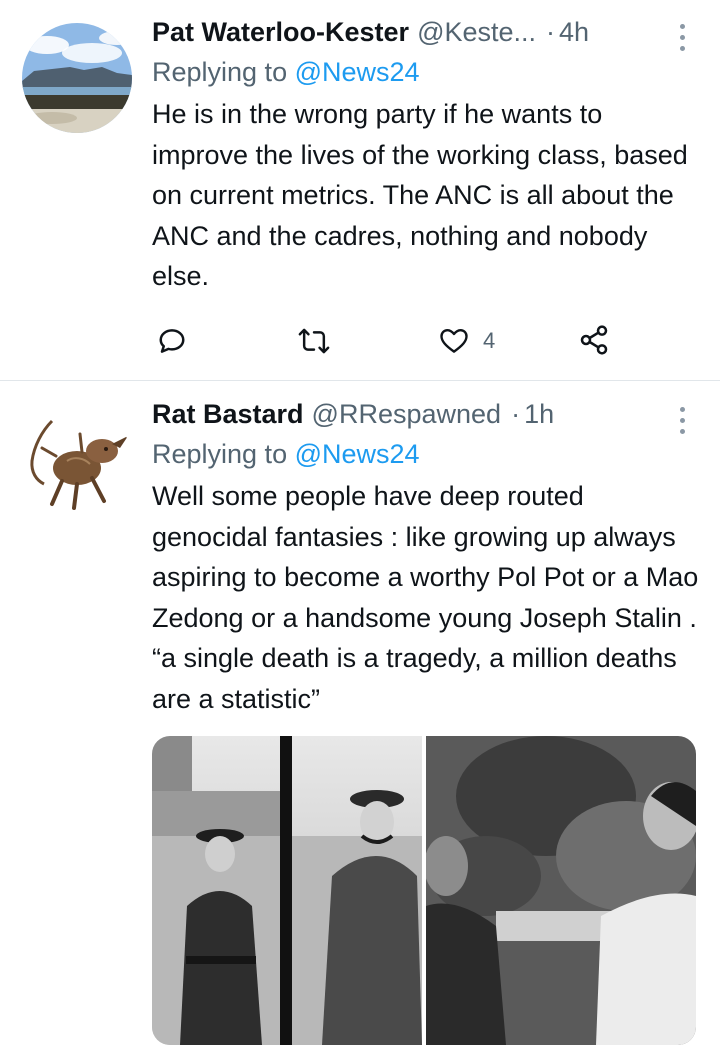 This screenshot has height=1045, width=720. I want to click on tweet-header: Pat Waterloo-Kester @Keste... · 4h, so click(426, 32).